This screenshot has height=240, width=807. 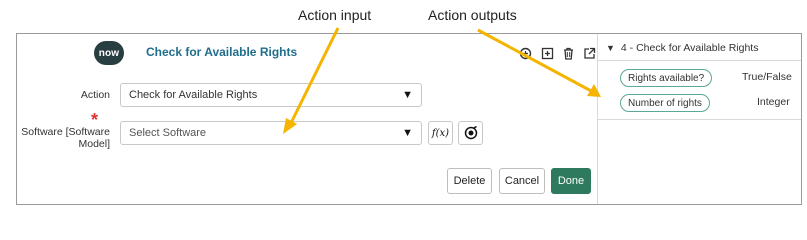 What do you see at coordinates (335, 15) in the screenshot?
I see `action-input-callout: Action input` at bounding box center [335, 15].